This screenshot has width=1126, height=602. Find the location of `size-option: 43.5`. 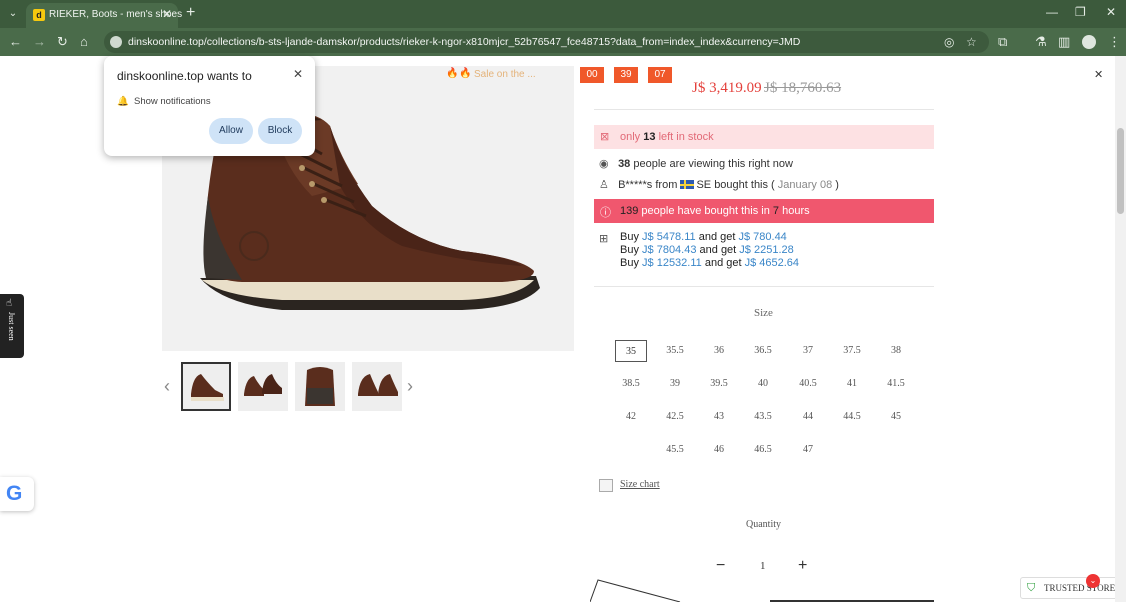

size-option: 43.5 is located at coordinates (763, 417).